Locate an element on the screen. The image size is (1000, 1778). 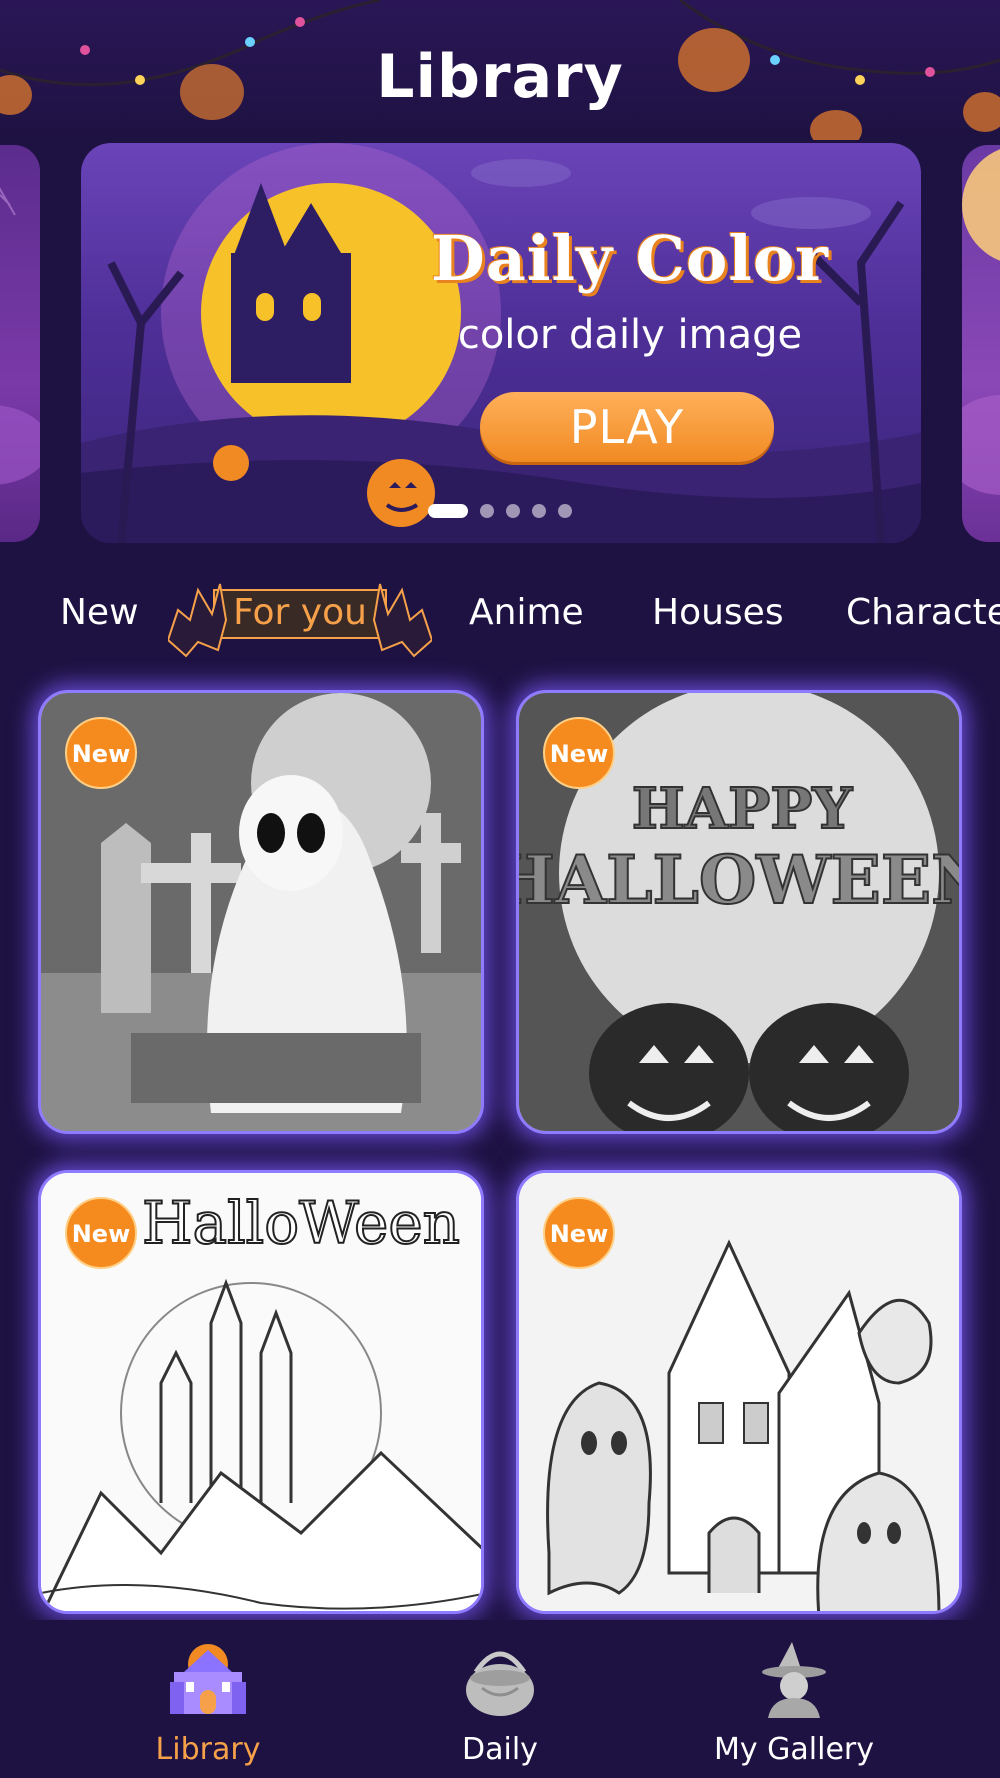
coloring-card-halloween-castle: HalloWeen New is located at coordinates (261, 1392).